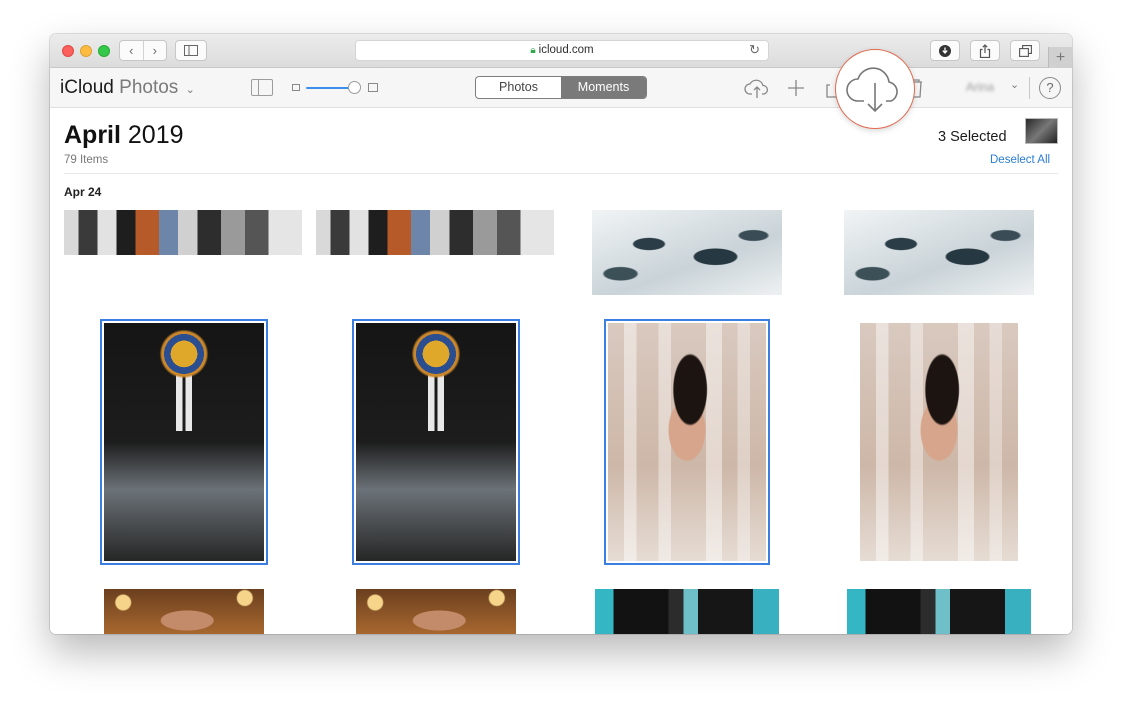 The image size is (1121, 701). Describe the element at coordinates (566, 50) in the screenshot. I see `url-text: icloud.com` at that location.